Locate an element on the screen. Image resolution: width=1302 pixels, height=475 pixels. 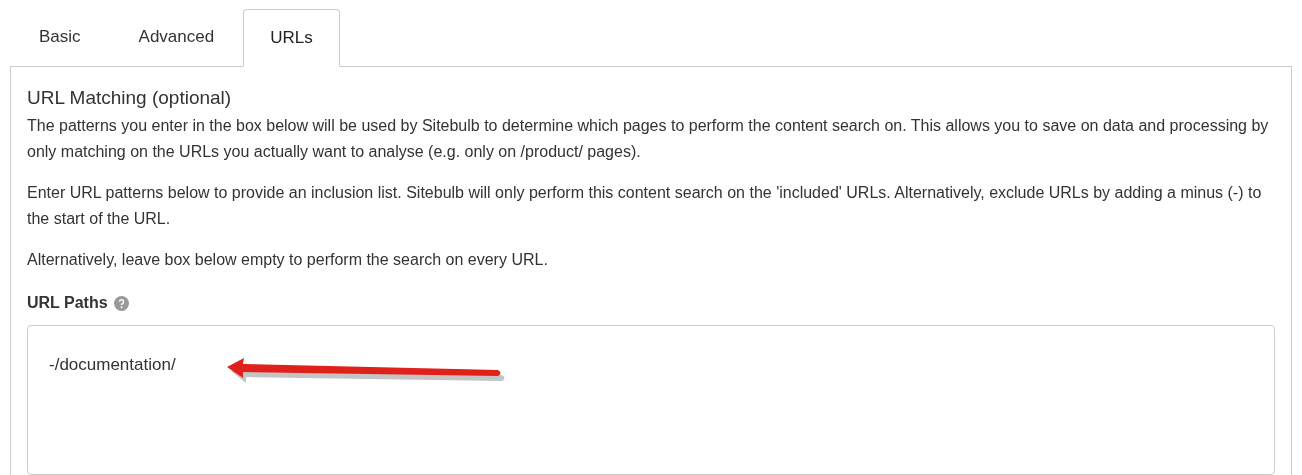
tab: Advanced is located at coordinates (176, 37).